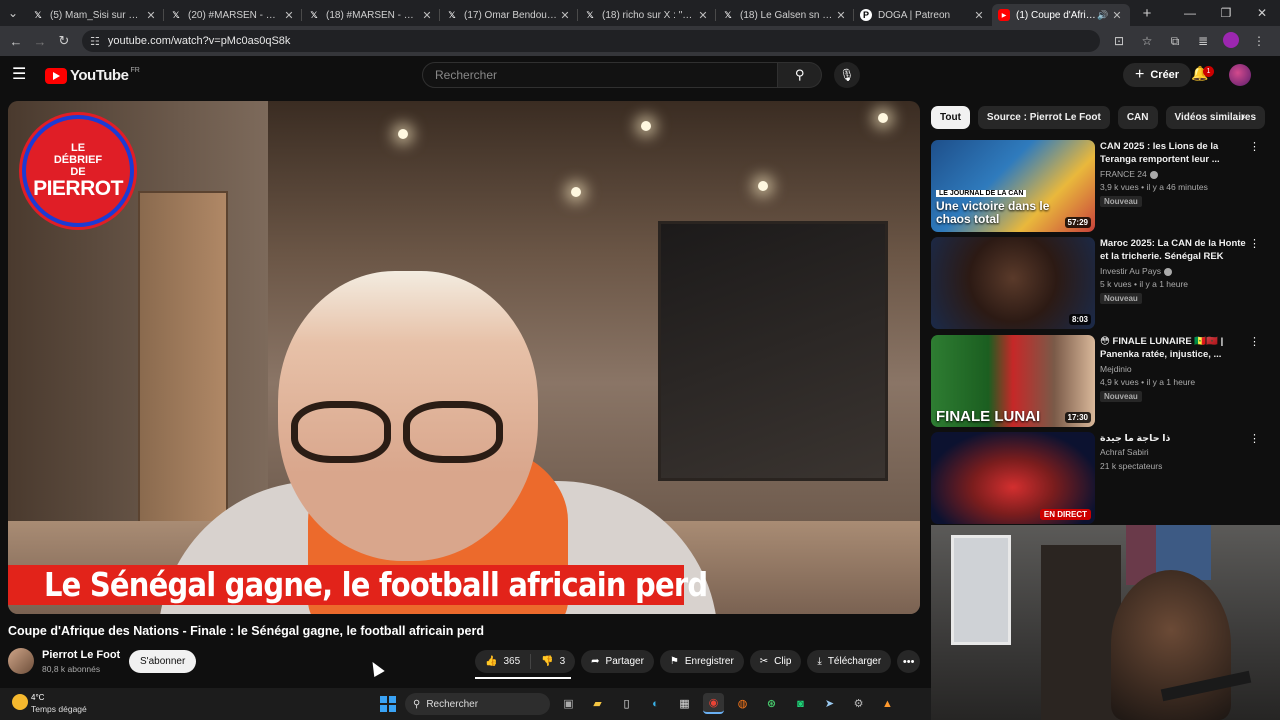 The image size is (1280, 720). Describe the element at coordinates (847, 75) in the screenshot. I see `microphone-icon: 🎙` at that location.